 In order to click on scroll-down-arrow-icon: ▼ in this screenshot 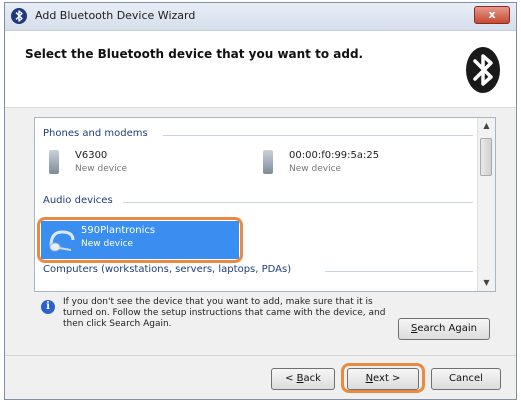, I will do `click(486, 283)`.